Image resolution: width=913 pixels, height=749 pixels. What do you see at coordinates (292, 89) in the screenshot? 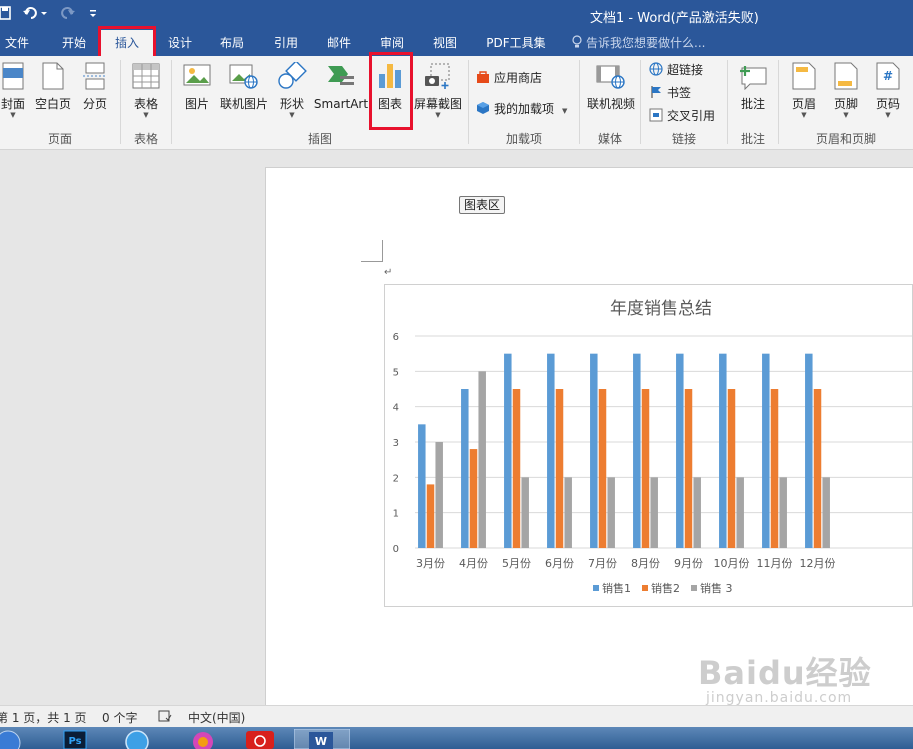
I see `shapes-button: 形状 ▼` at bounding box center [292, 89].